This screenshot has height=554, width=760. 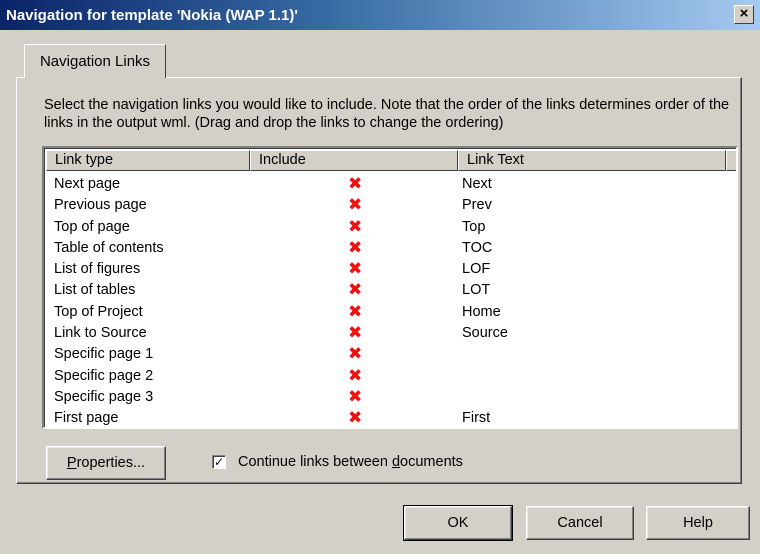 What do you see at coordinates (476, 418) in the screenshot?
I see `link-text-cell: First` at bounding box center [476, 418].